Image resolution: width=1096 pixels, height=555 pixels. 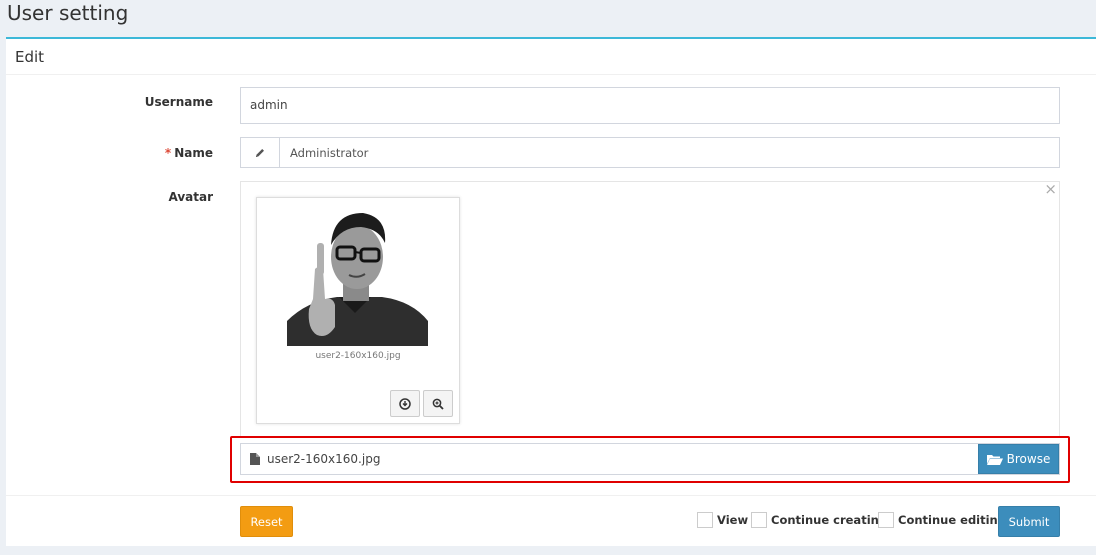 What do you see at coordinates (650, 152) in the screenshot?
I see `name-input-group: Administrator` at bounding box center [650, 152].